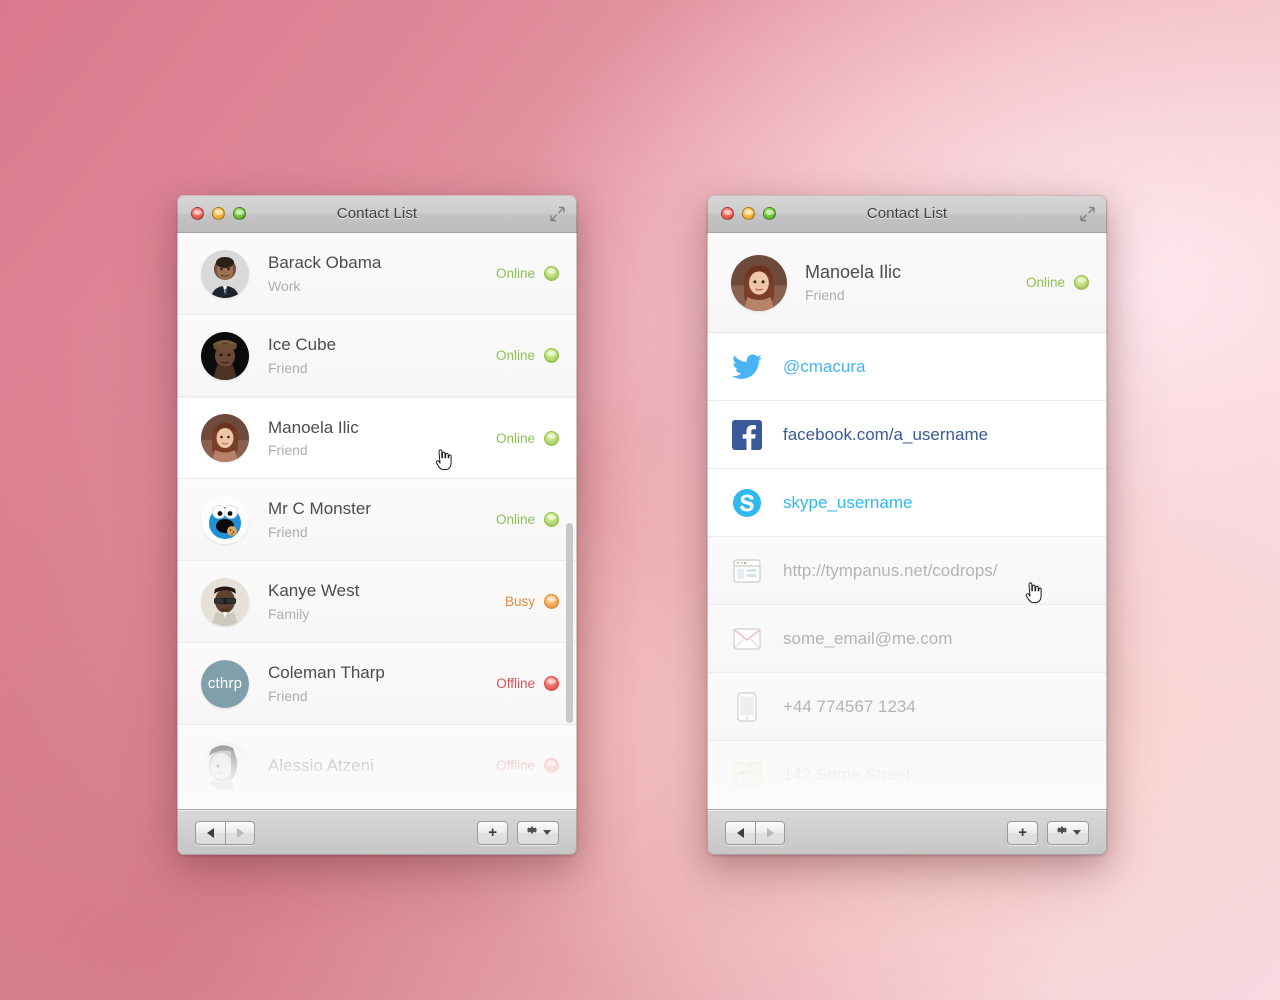 The width and height of the screenshot is (1280, 1000). I want to click on detail-row: @cmacura, so click(907, 367).